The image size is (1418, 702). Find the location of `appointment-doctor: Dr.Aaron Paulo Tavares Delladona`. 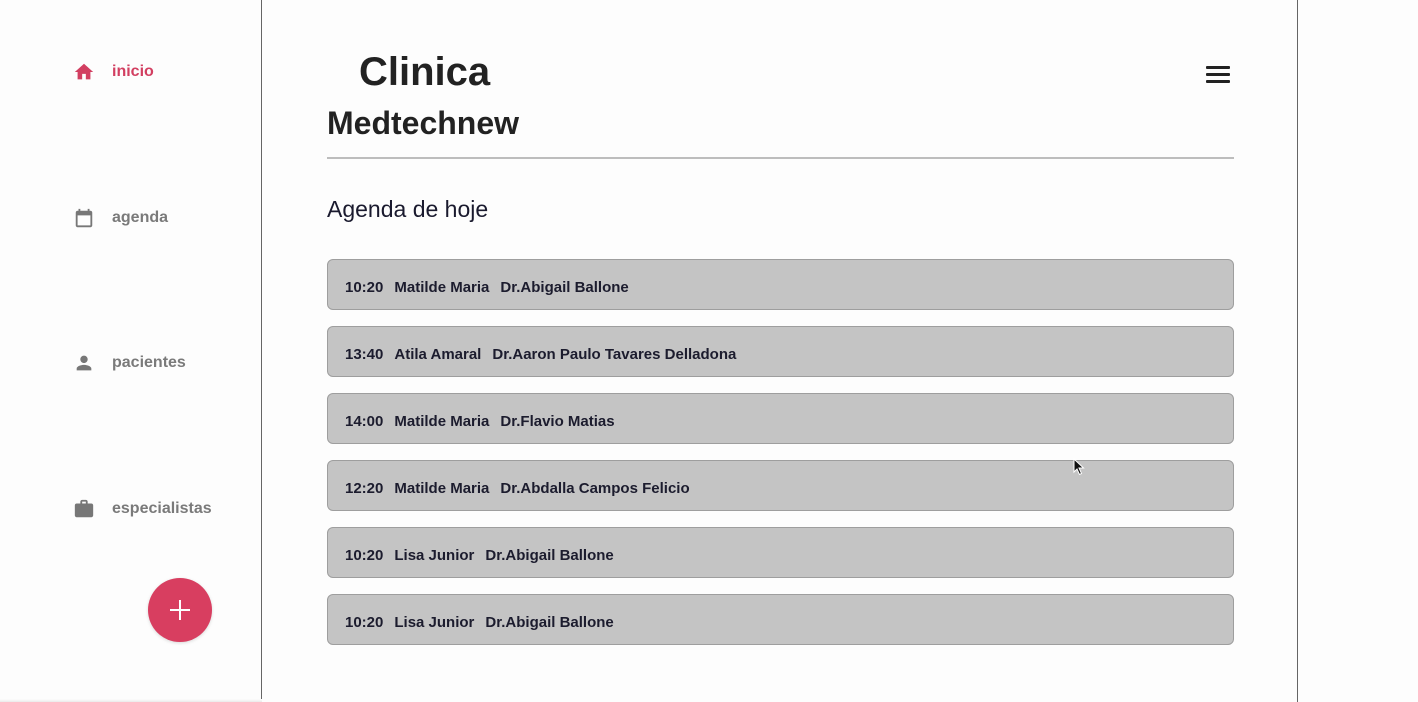

appointment-doctor: Dr.Aaron Paulo Tavares Delladona is located at coordinates (614, 354).